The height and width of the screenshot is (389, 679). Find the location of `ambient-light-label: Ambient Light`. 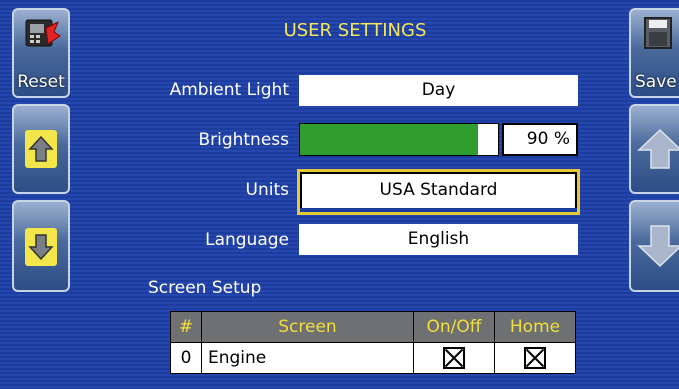

ambient-light-label: Ambient Light is located at coordinates (229, 90).